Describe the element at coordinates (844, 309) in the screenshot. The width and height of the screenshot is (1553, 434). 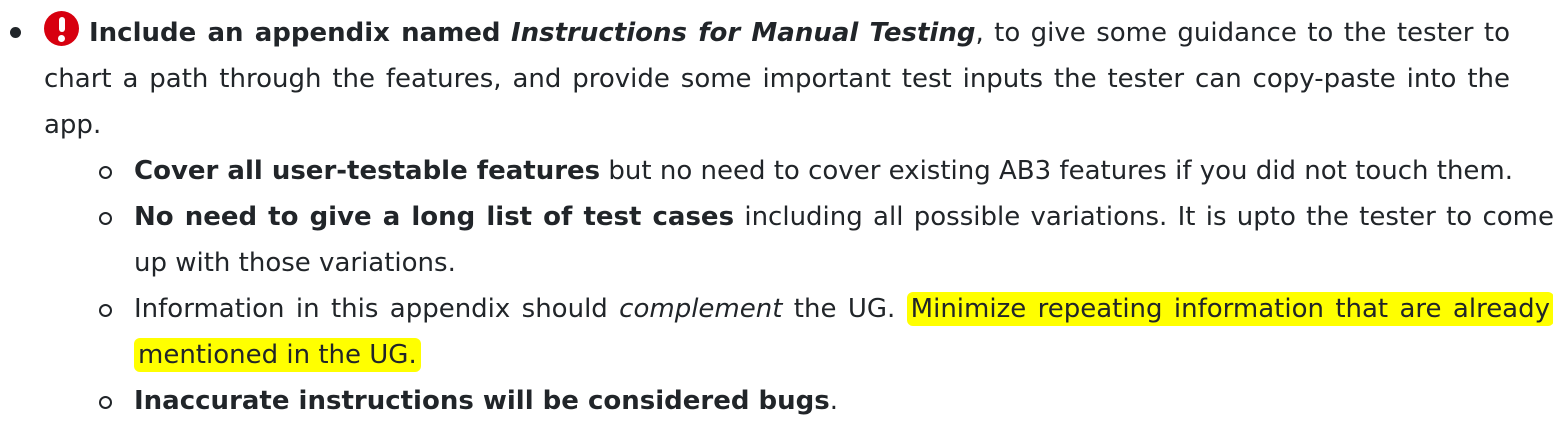
I see `sub-item-text: the UG.` at that location.